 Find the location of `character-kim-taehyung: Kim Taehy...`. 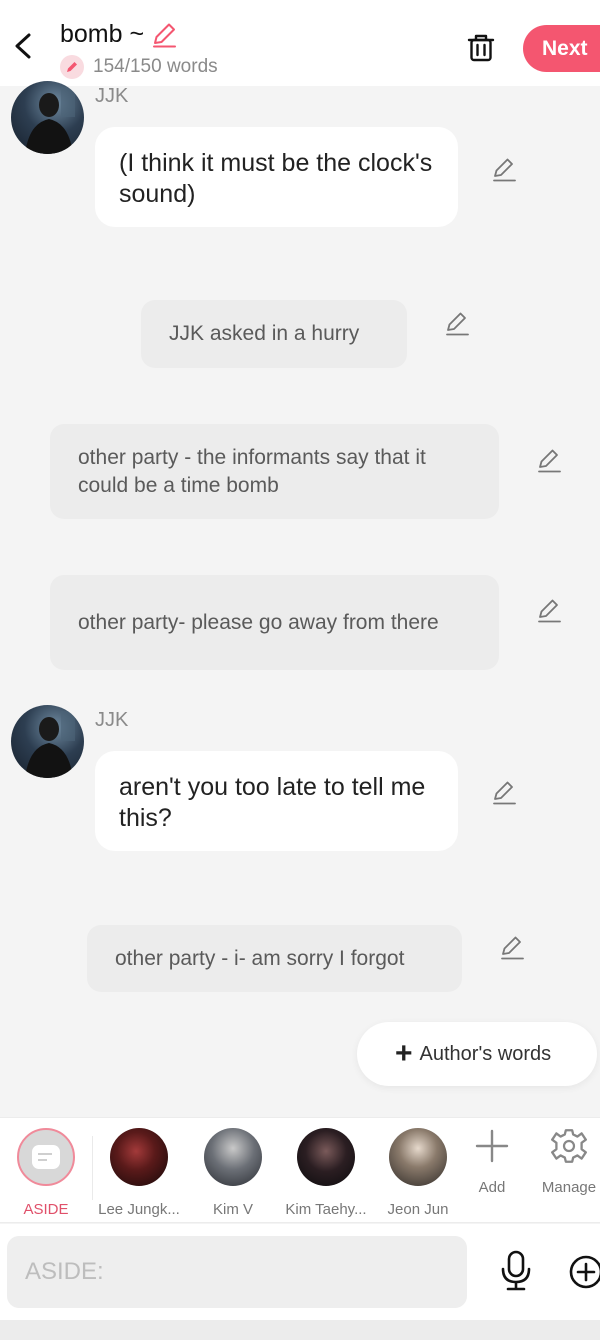

character-kim-taehyung: Kim Taehy... is located at coordinates (326, 1173).